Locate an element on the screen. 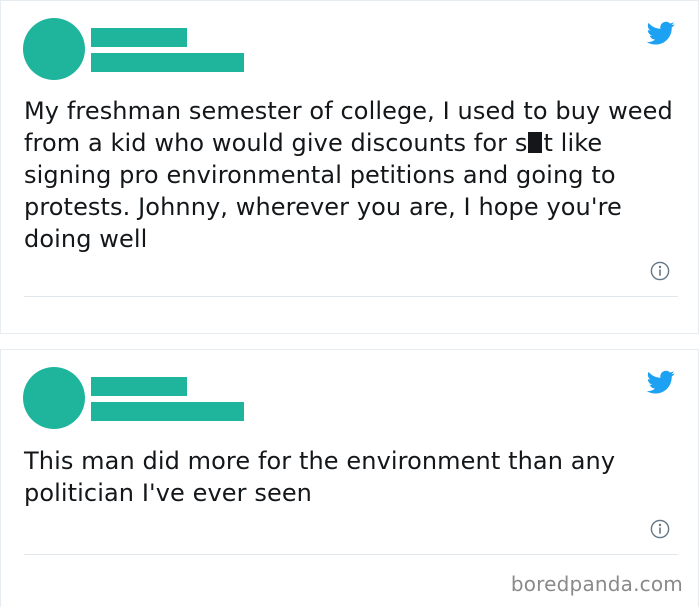 The width and height of the screenshot is (700, 607). censor-block is located at coordinates (535, 142).